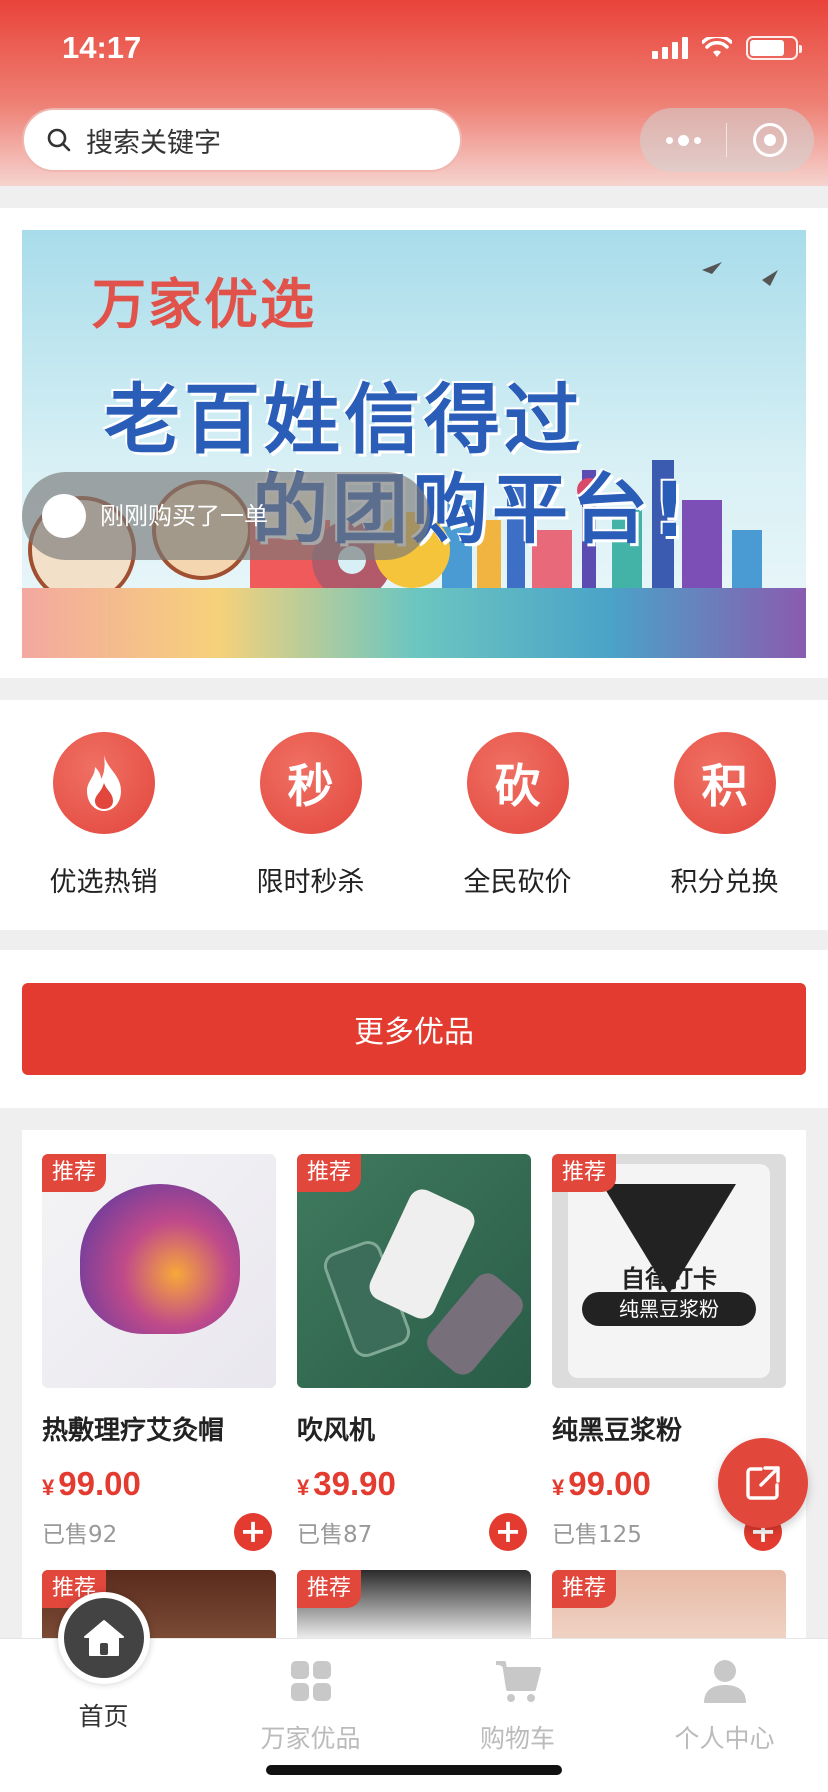 Image resolution: width=828 pixels, height=1792 pixels. Describe the element at coordinates (310, 882) in the screenshot. I see `shortcut-label: 限时秒杀` at that location.